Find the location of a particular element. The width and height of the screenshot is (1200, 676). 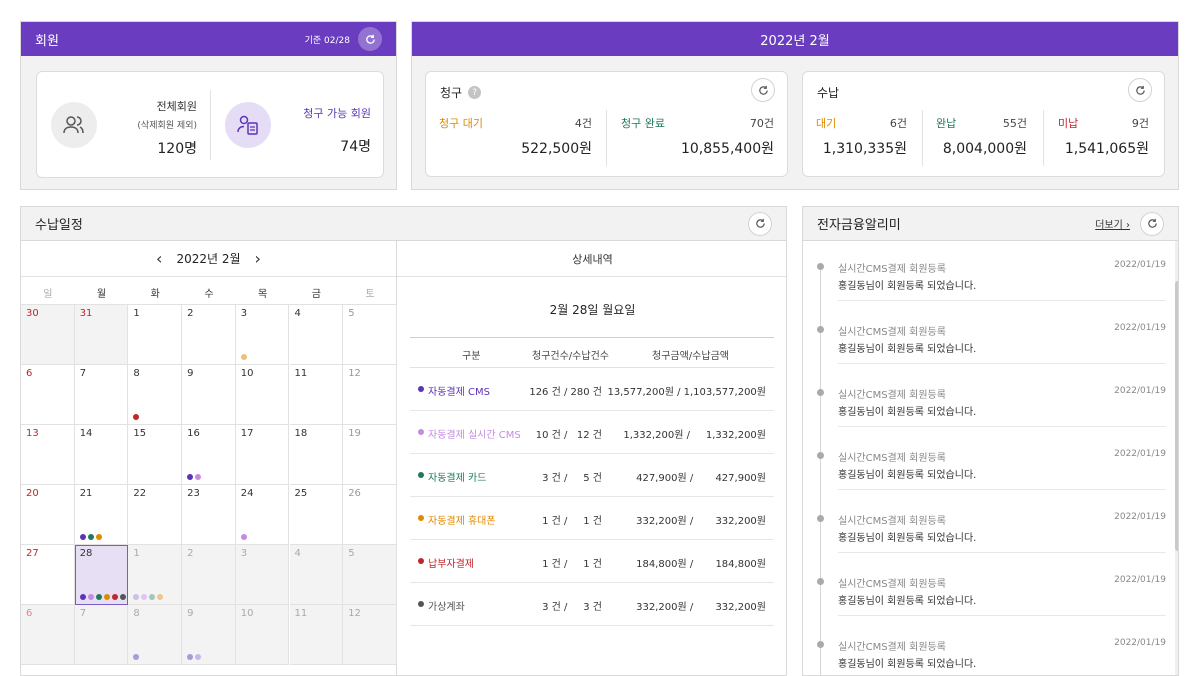

day-number: 4 is located at coordinates (297, 553).